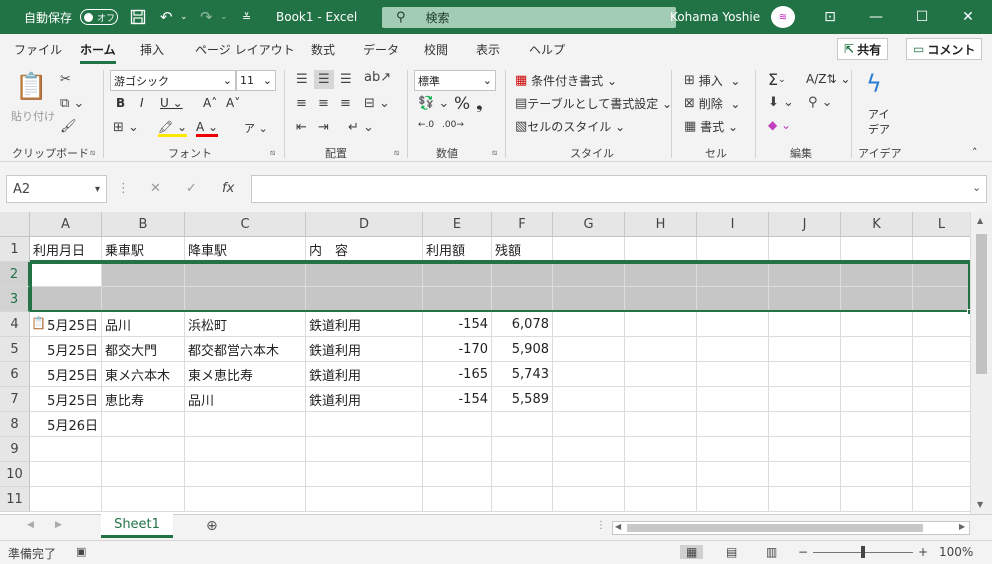 This screenshot has height=564, width=992. What do you see at coordinates (364, 424) in the screenshot?
I see `cell-d8` at bounding box center [364, 424].